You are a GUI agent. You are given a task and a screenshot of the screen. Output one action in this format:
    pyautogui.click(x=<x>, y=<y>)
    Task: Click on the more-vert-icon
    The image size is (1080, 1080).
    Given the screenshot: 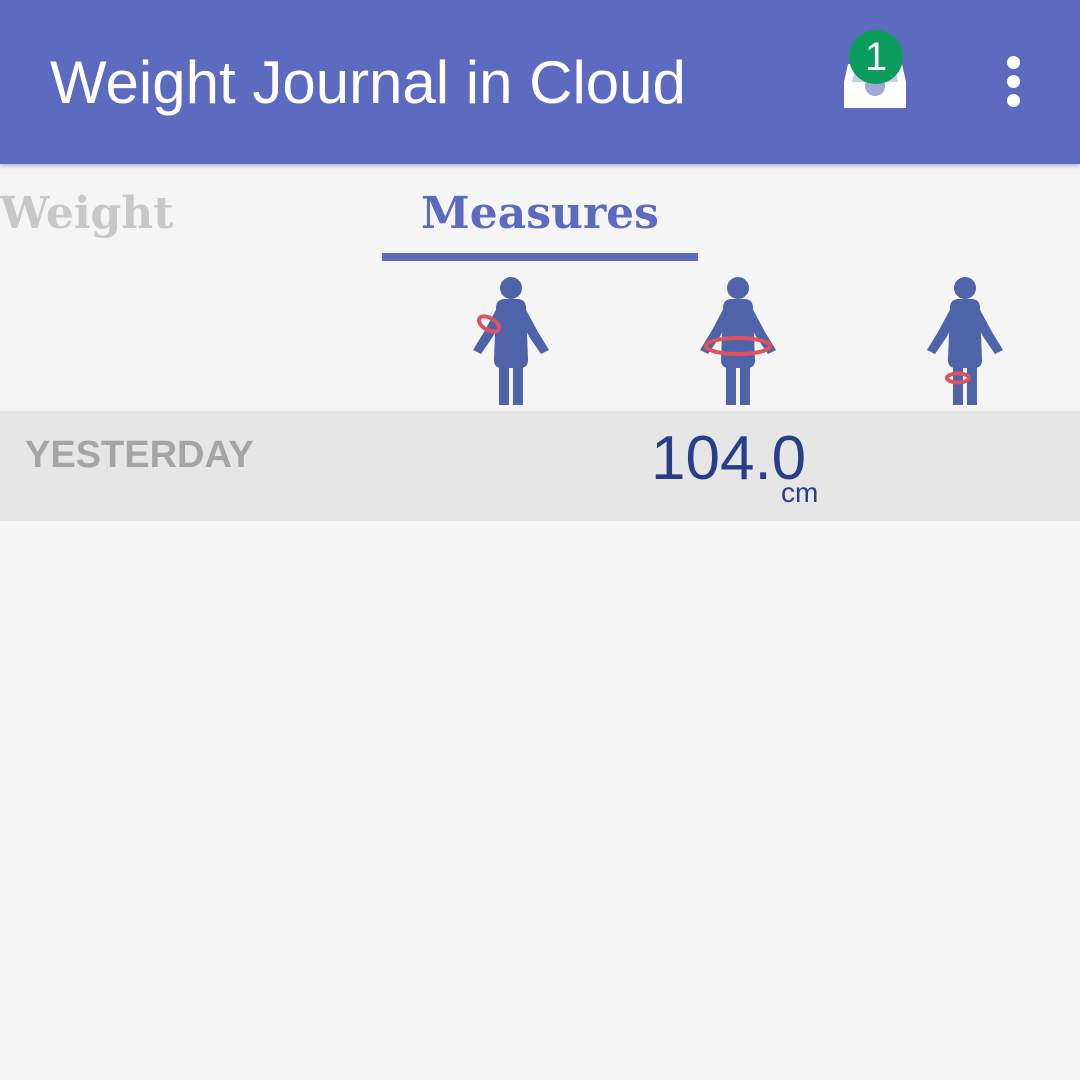 What is the action you would take?
    pyautogui.click(x=1013, y=62)
    